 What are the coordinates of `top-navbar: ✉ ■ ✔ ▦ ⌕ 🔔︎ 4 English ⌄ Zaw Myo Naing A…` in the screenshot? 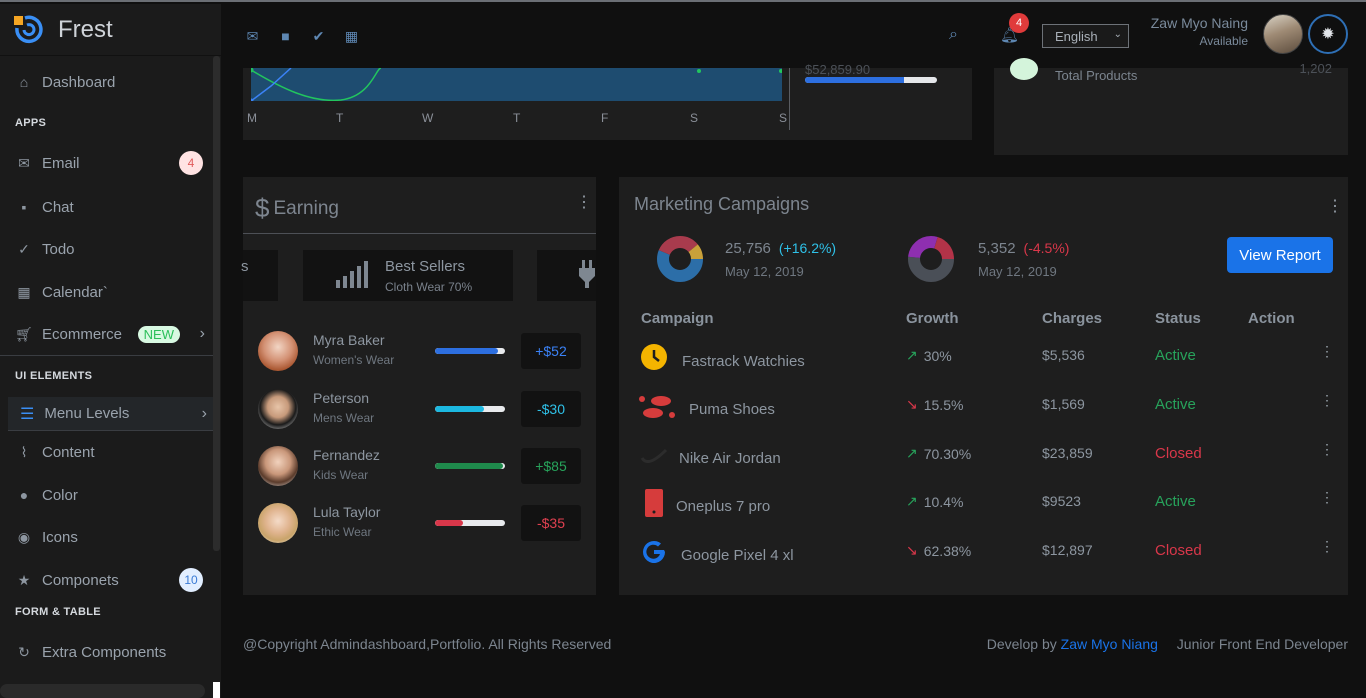 It's located at (793, 36).